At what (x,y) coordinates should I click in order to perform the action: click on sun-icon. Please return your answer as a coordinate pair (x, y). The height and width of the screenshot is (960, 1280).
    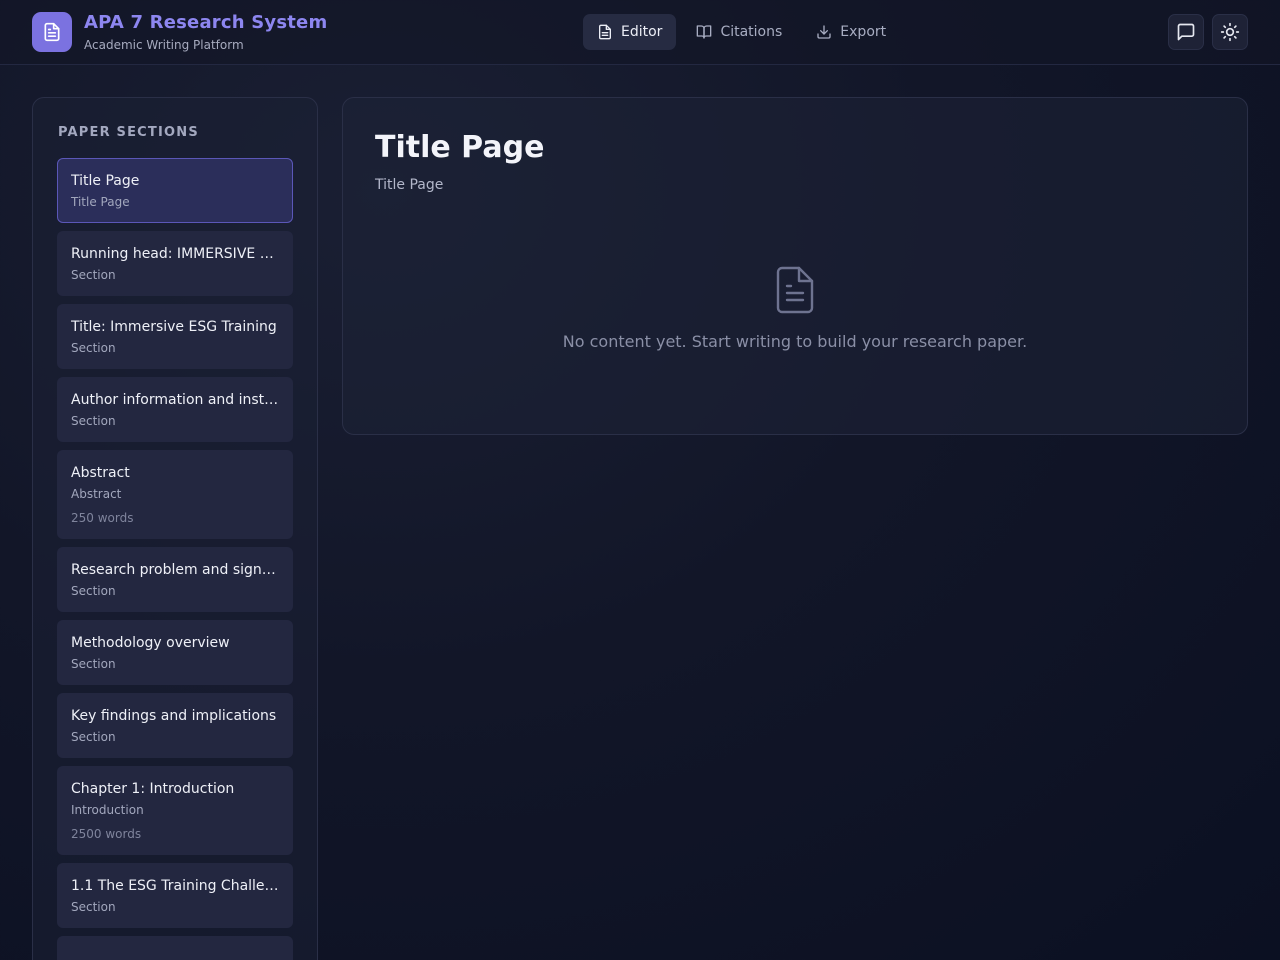
    Looking at the image, I should click on (1230, 32).